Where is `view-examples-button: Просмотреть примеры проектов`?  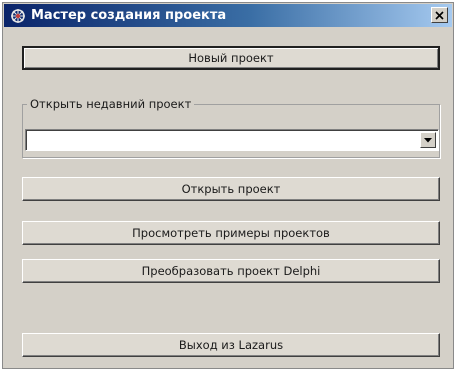
view-examples-button: Просмотреть примеры проектов is located at coordinates (231, 233).